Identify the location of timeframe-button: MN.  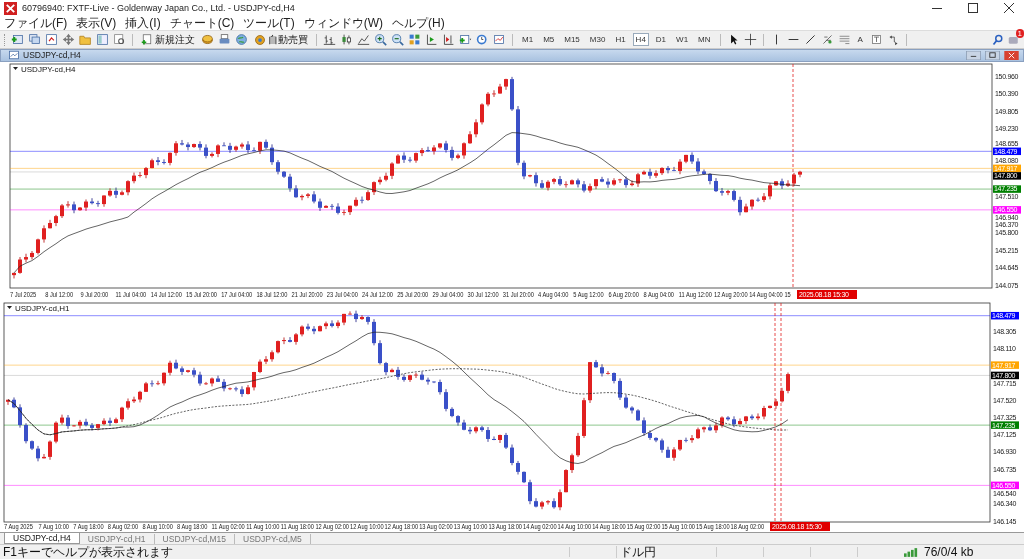
(704, 40).